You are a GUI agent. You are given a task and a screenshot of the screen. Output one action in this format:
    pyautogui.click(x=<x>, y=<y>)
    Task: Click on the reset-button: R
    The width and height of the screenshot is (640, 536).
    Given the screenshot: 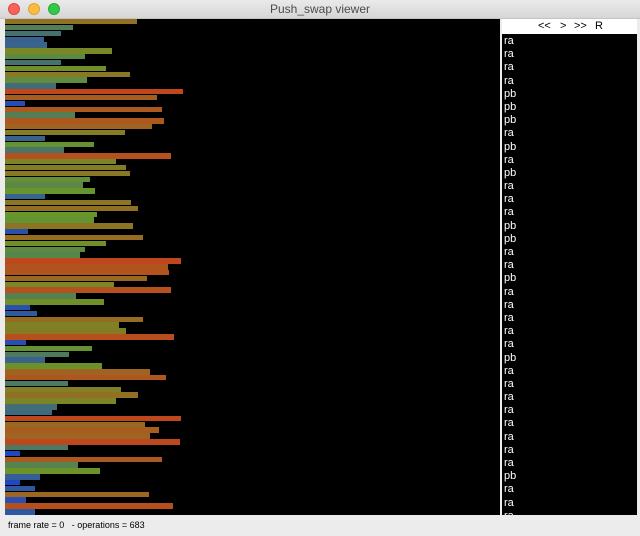 What is the action you would take?
    pyautogui.click(x=599, y=26)
    